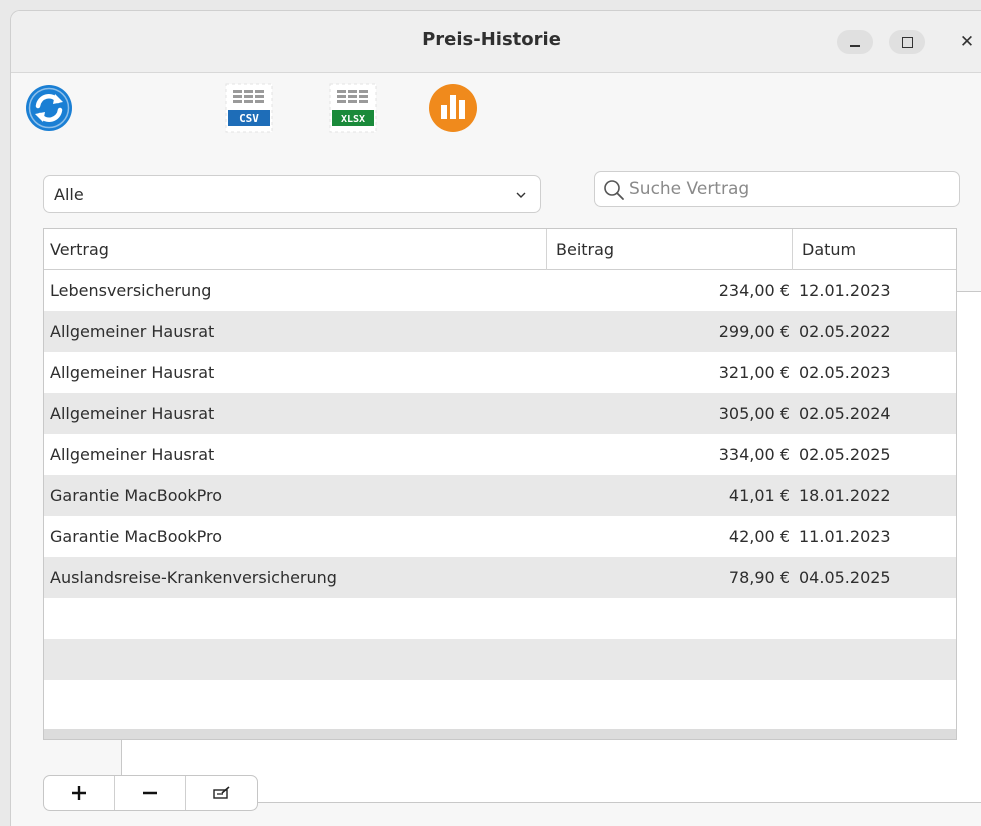 This screenshot has height=826, width=981. What do you see at coordinates (521, 195) in the screenshot?
I see `chevron-down-icon` at bounding box center [521, 195].